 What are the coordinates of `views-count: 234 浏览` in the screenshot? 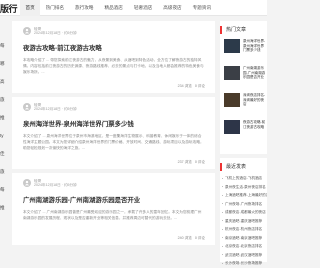 It's located at (184, 86).